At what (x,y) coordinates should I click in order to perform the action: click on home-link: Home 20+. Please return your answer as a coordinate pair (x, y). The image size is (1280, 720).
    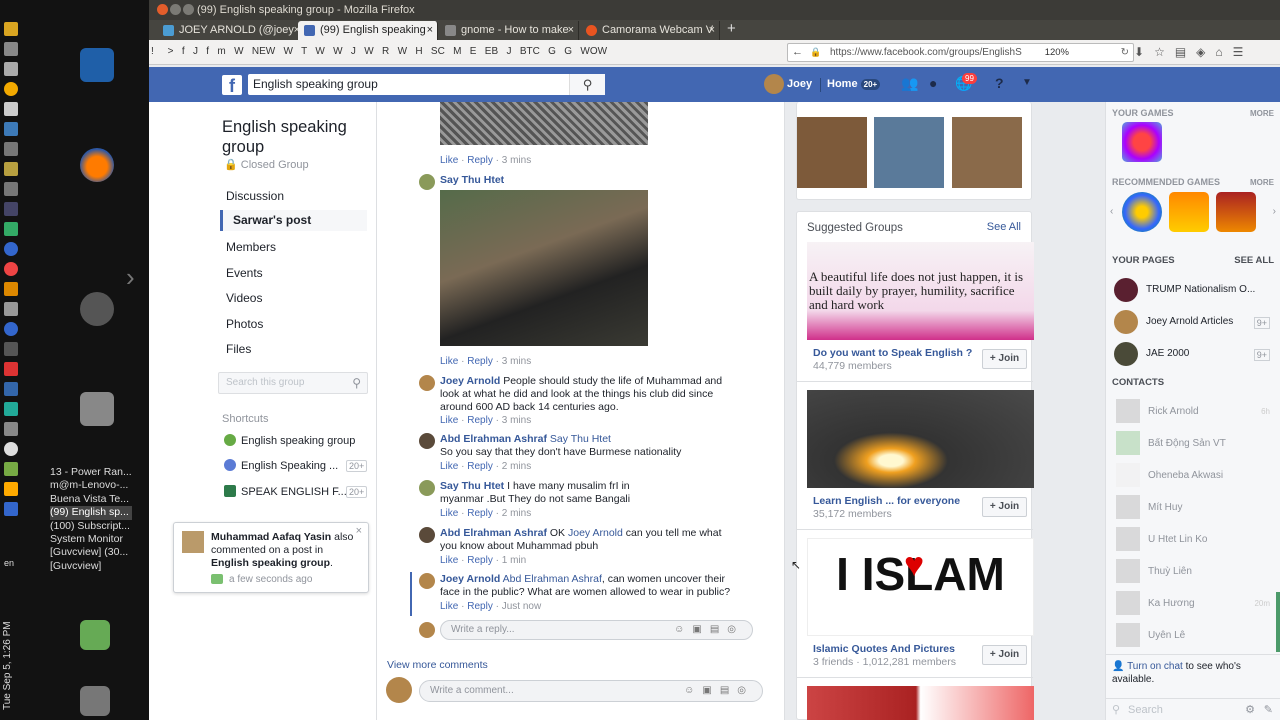
    Looking at the image, I should click on (854, 84).